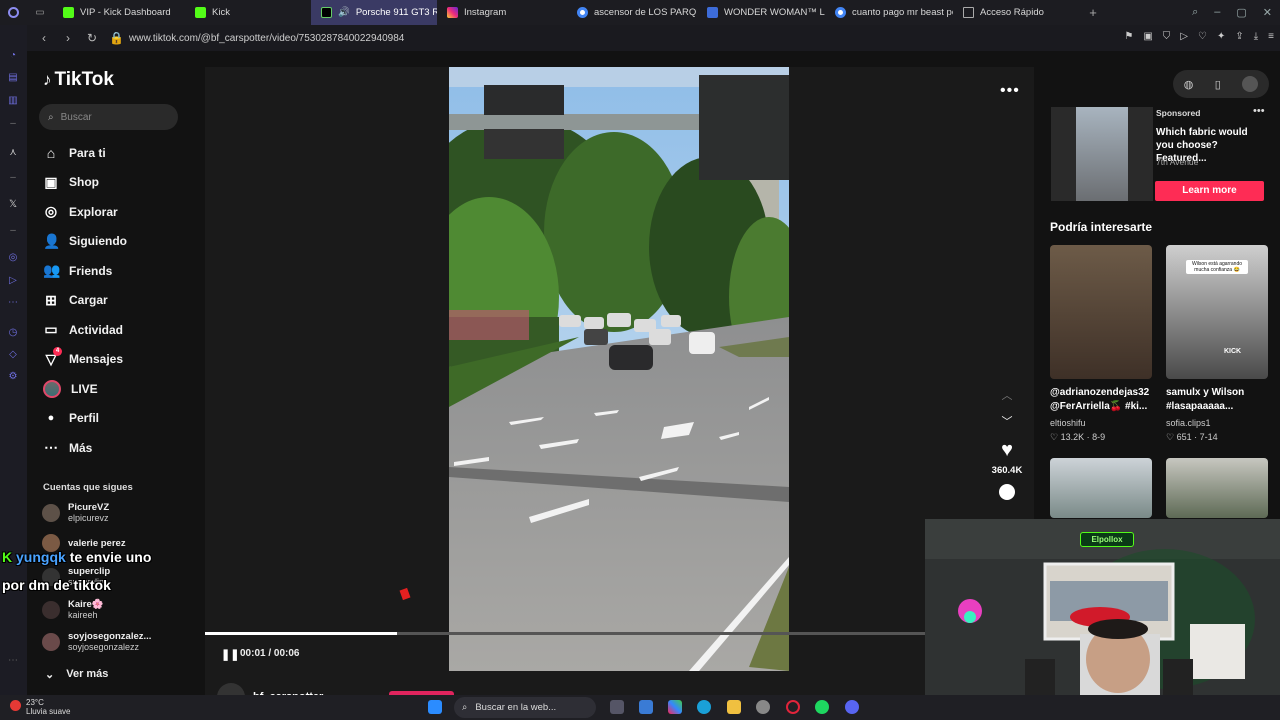 The image size is (1280, 720). Describe the element at coordinates (13, 377) in the screenshot. I see `settings-icon: ⚙` at that location.